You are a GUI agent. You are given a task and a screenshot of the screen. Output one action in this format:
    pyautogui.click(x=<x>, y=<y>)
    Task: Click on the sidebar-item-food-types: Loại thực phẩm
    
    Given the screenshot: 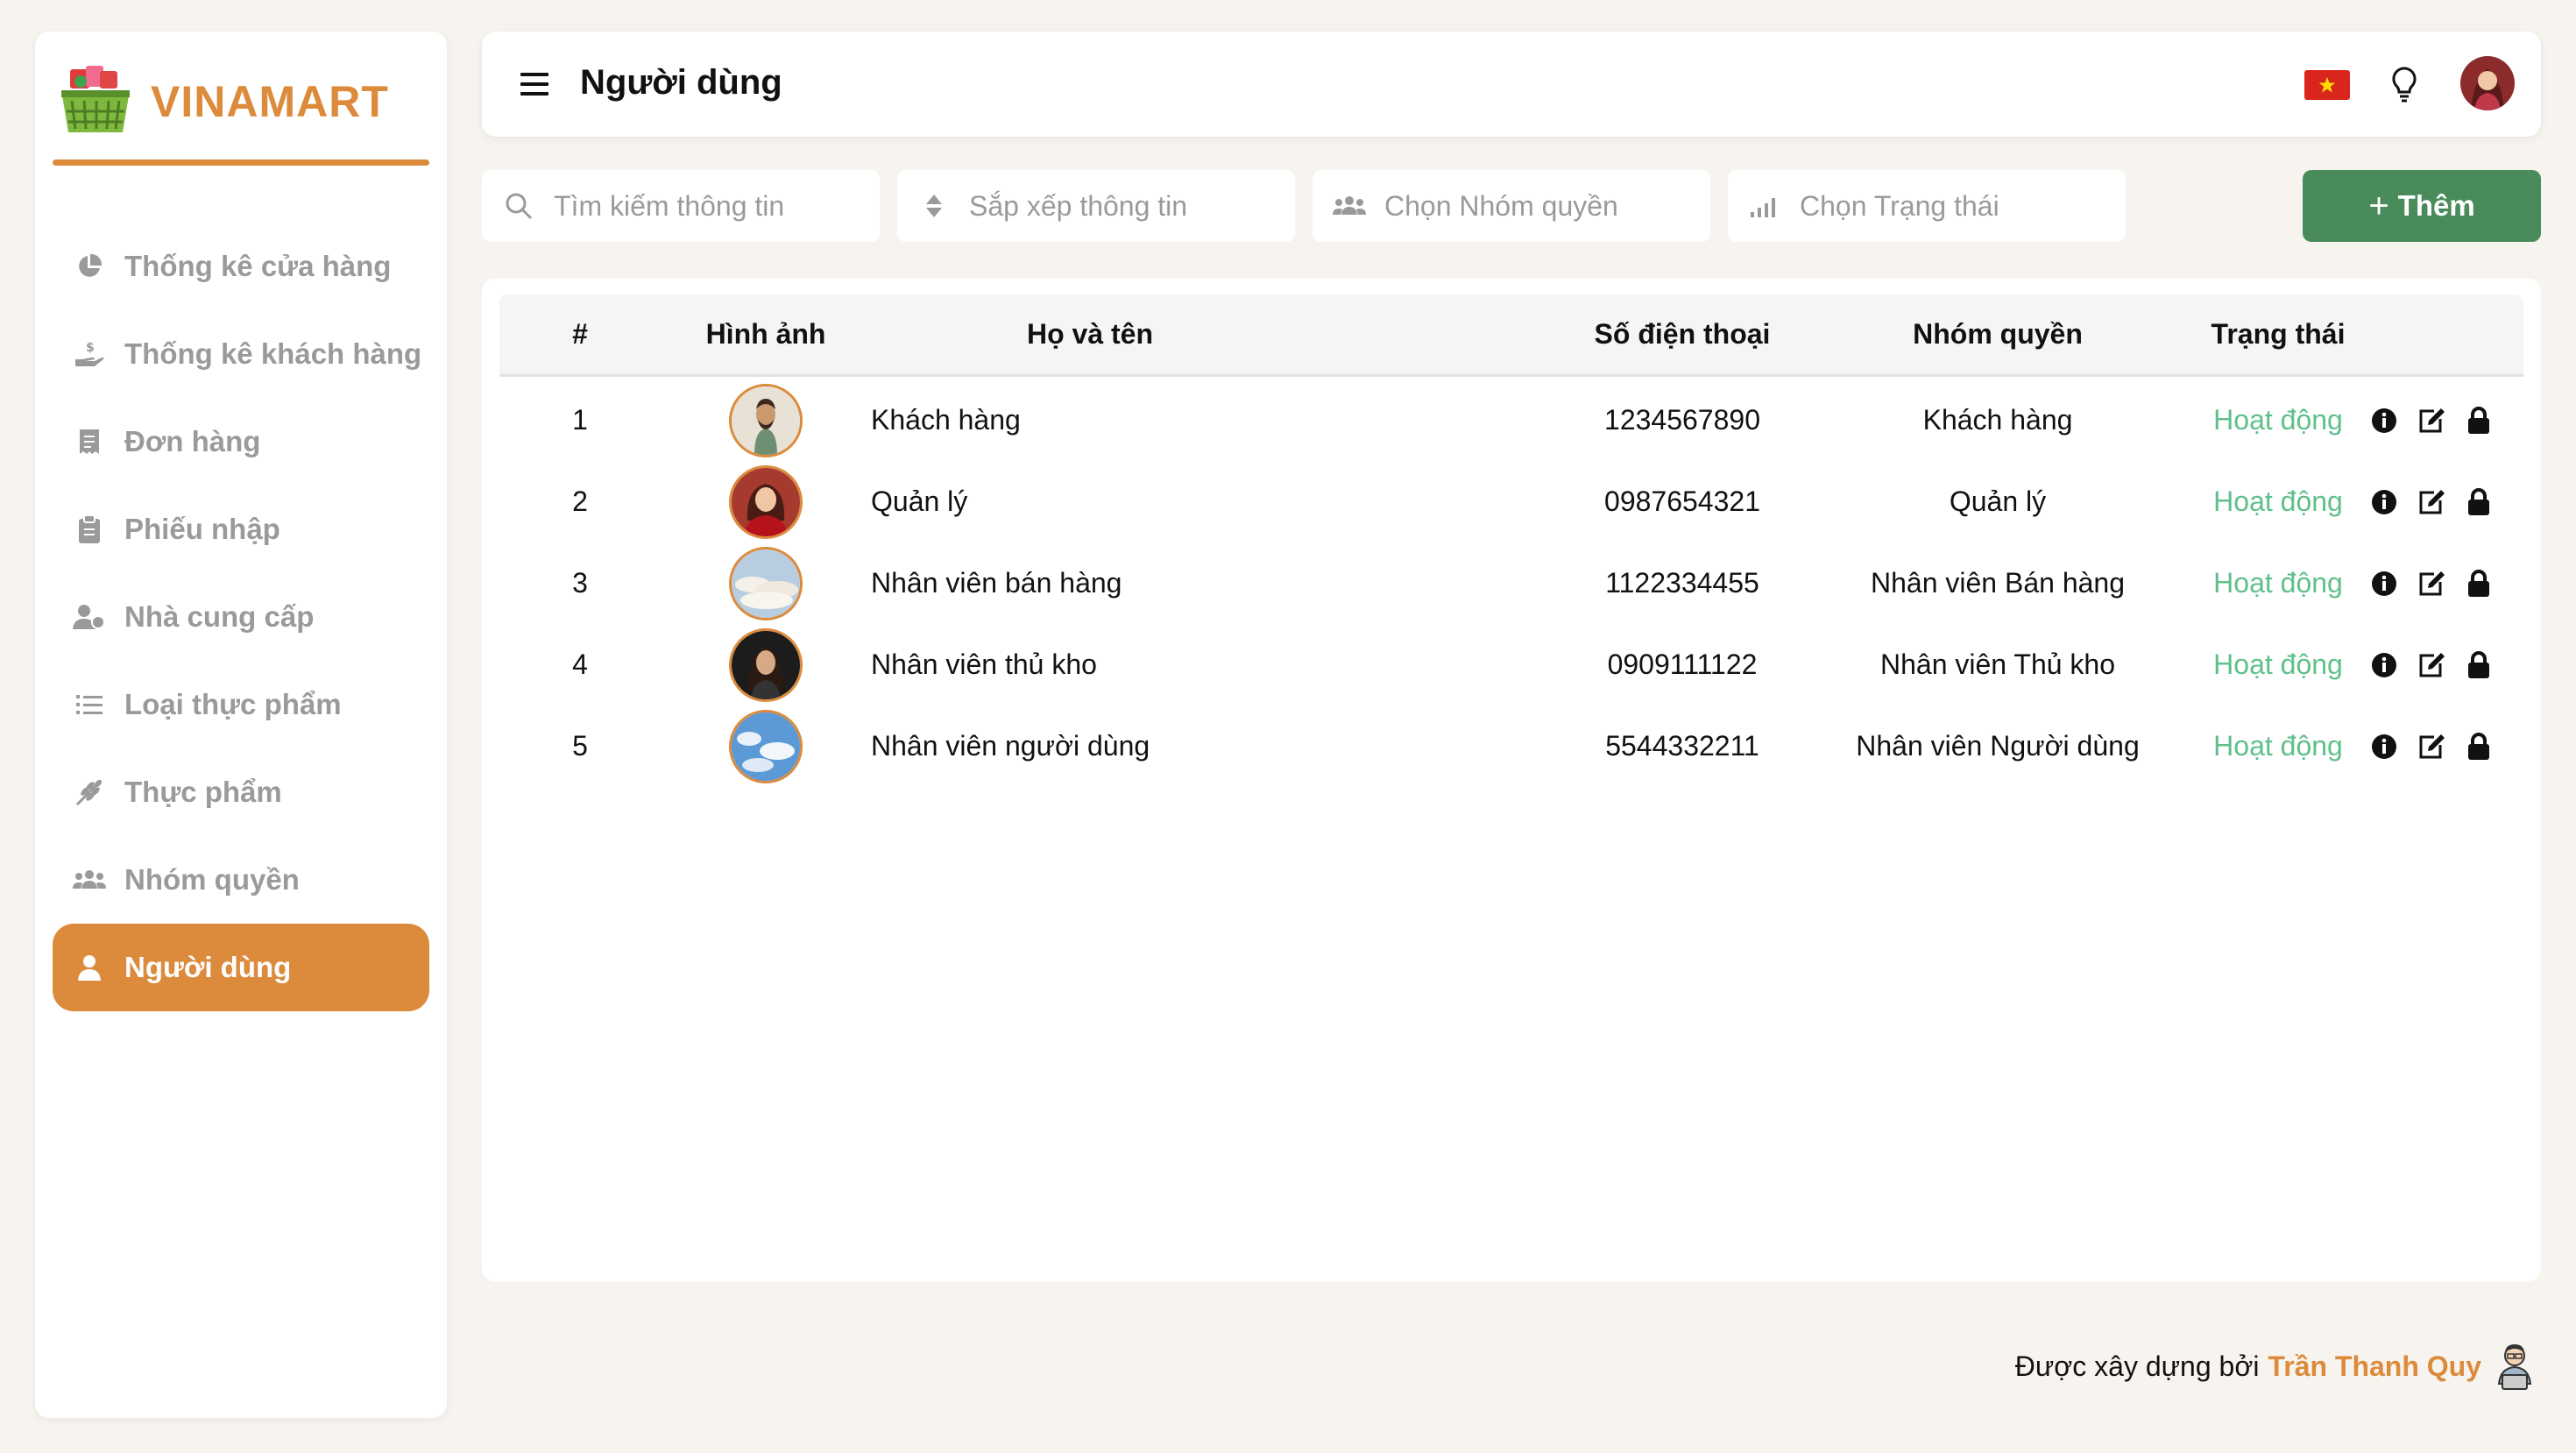 What is the action you would take?
    pyautogui.click(x=241, y=704)
    